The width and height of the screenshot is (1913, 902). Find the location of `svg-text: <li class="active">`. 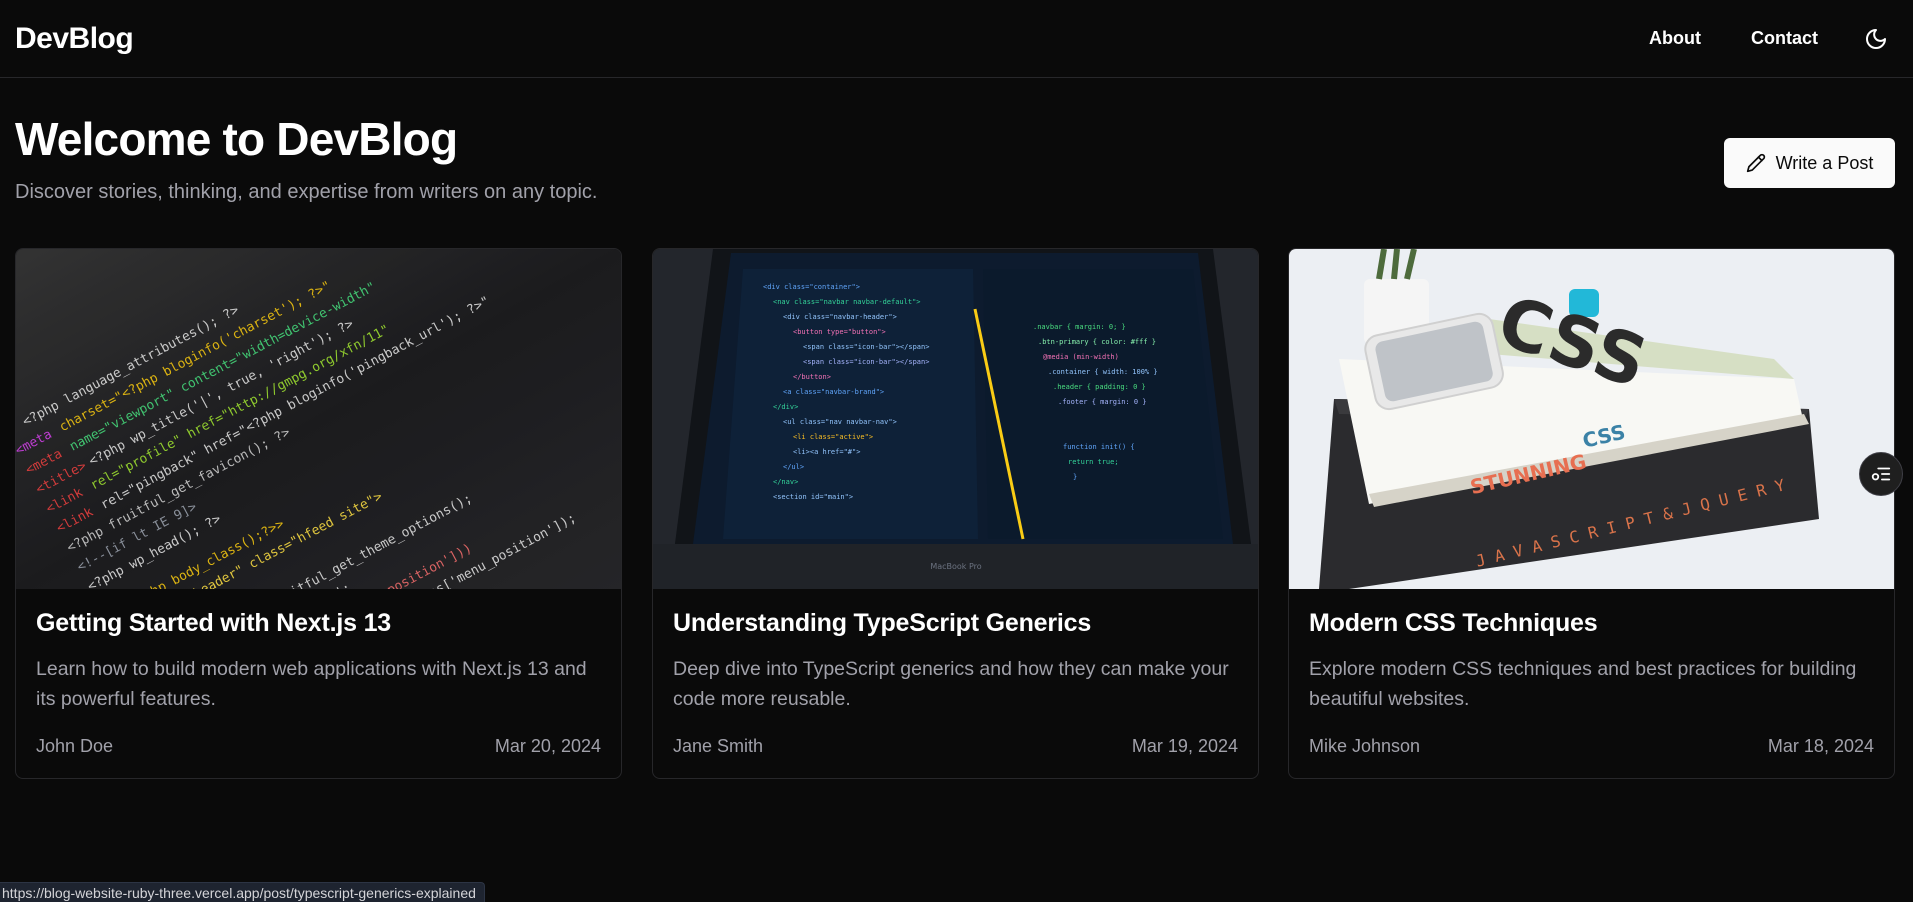

svg-text: <li class="active"> is located at coordinates (833, 437).